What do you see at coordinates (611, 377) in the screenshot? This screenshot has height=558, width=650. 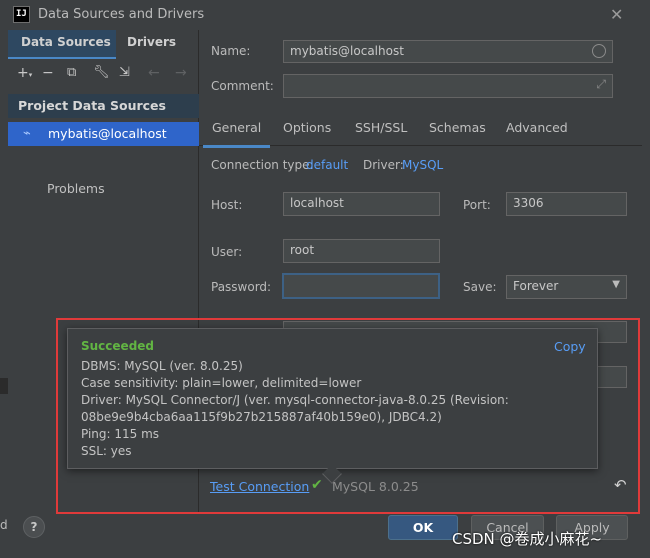 I see `url-field-end` at bounding box center [611, 377].